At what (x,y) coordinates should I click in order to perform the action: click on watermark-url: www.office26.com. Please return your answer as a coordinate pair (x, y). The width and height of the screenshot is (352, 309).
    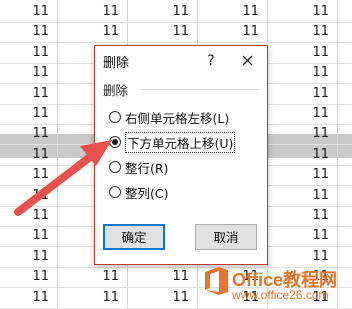
    Looking at the image, I should click on (280, 295).